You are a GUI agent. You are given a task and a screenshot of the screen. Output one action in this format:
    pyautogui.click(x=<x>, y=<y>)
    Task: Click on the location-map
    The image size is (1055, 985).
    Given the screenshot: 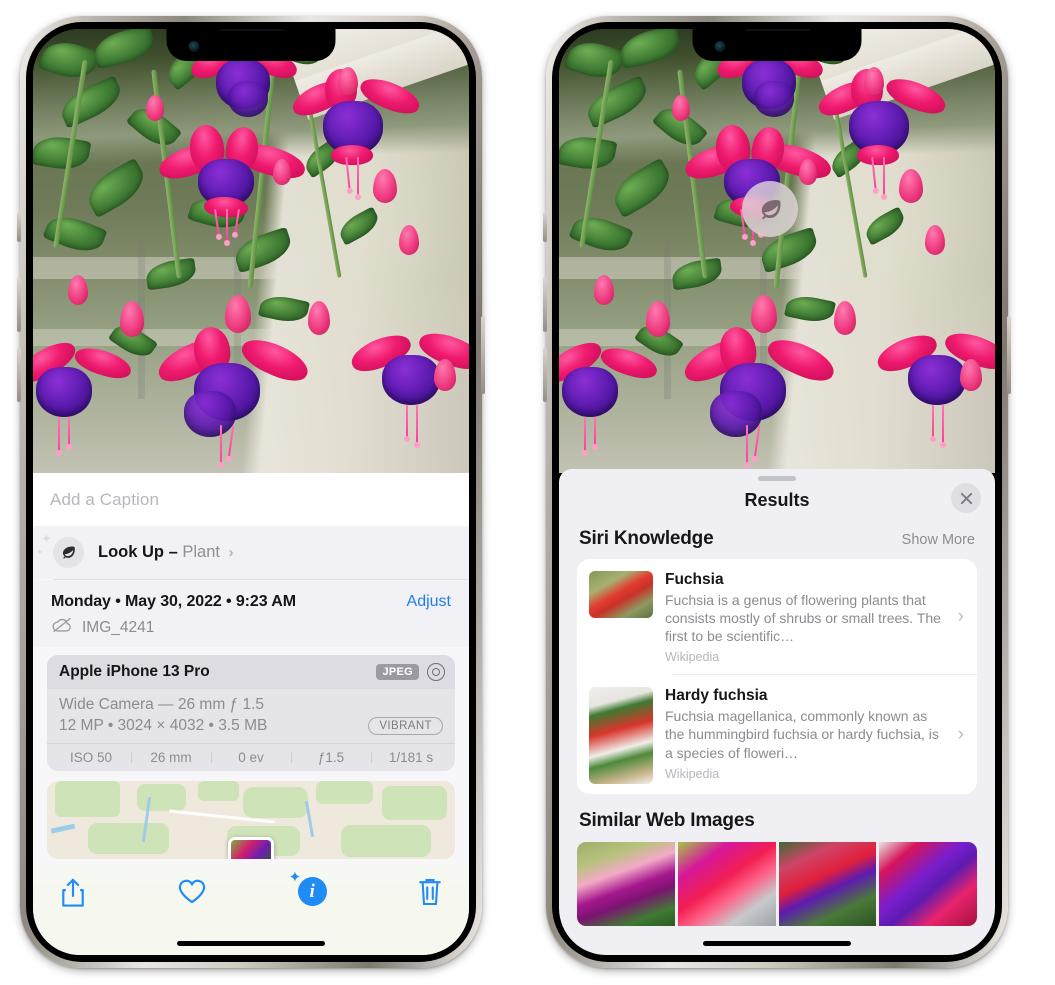 What is the action you would take?
    pyautogui.click(x=251, y=820)
    